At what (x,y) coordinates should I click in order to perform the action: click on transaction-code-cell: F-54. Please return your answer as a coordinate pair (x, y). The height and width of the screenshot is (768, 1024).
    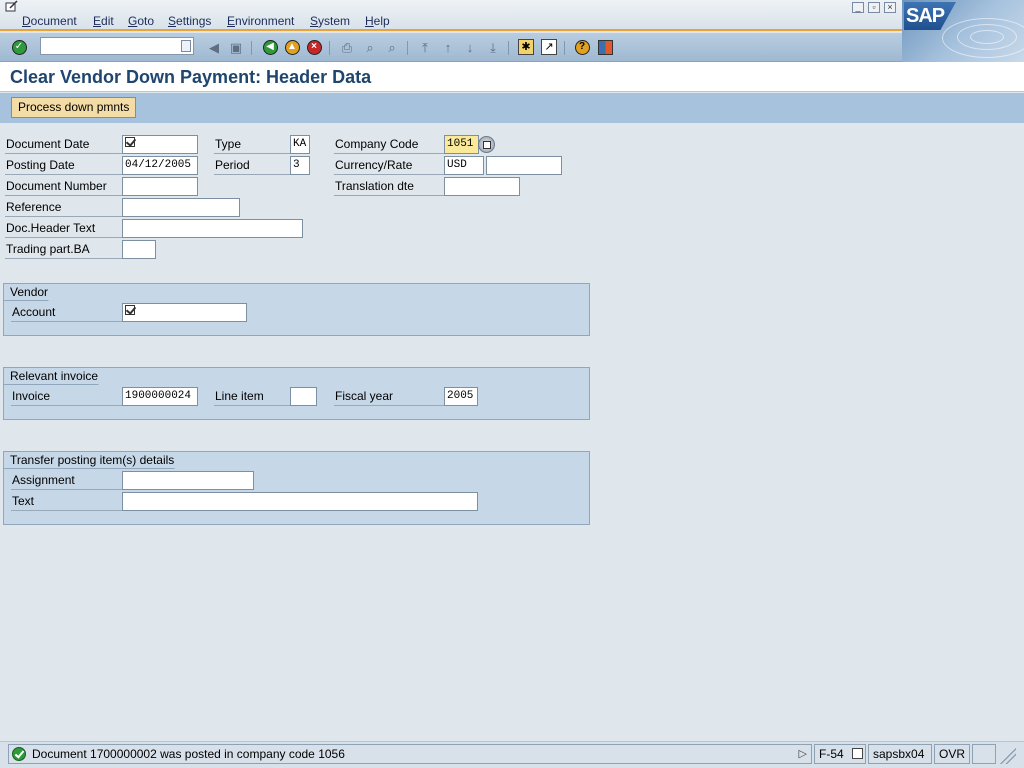
    Looking at the image, I should click on (840, 754).